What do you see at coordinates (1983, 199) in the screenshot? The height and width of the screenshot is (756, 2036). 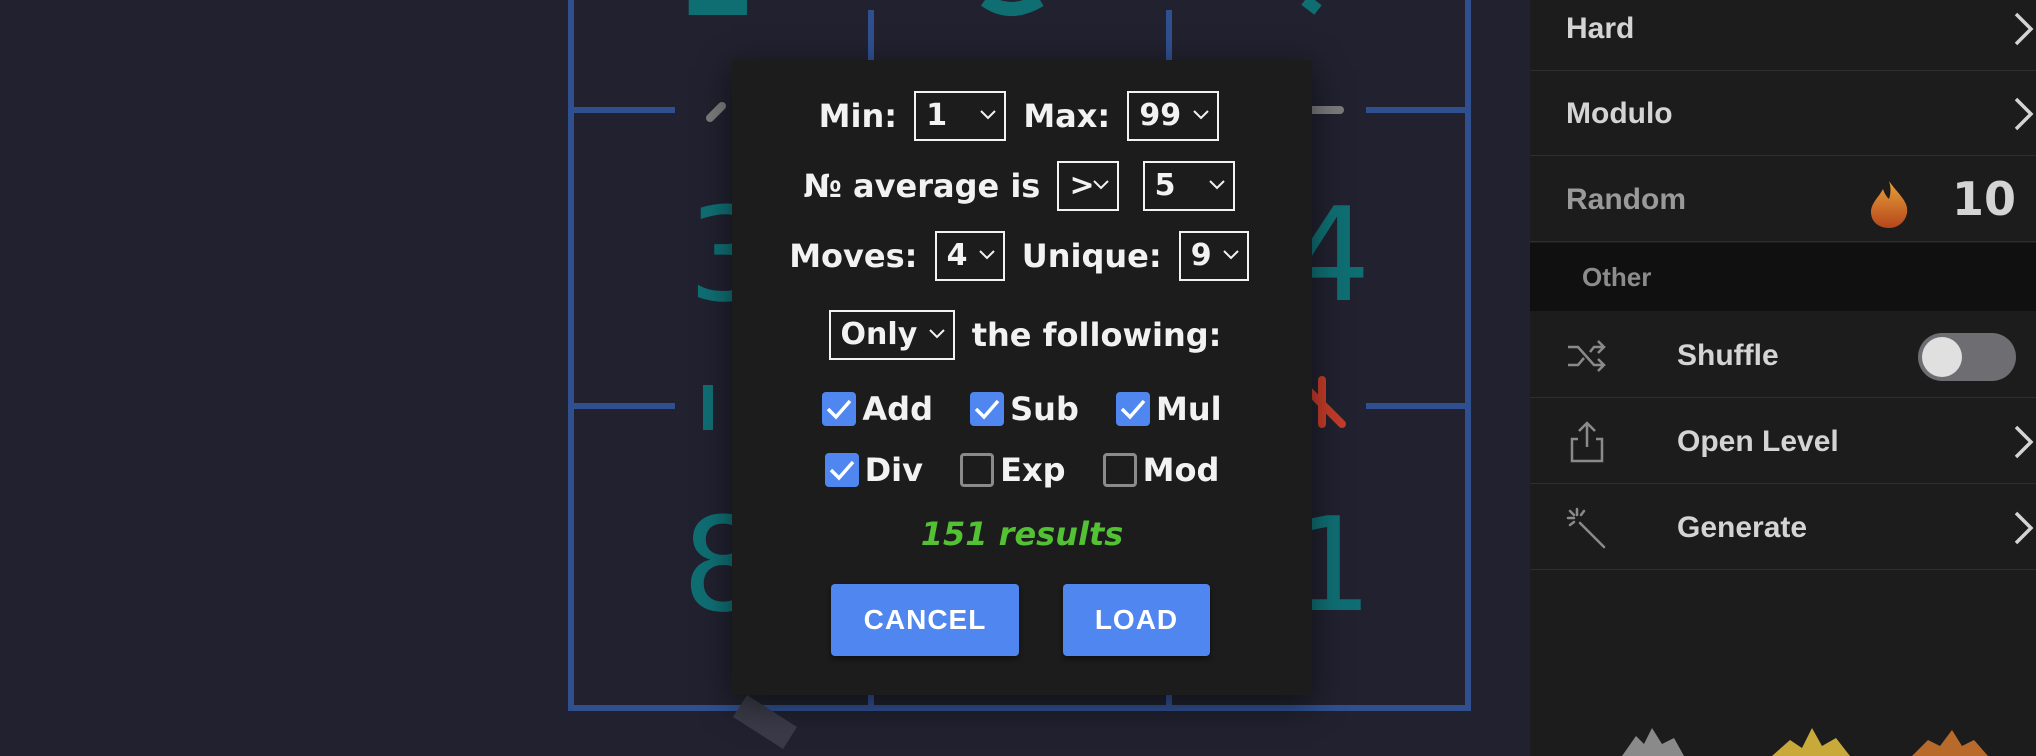 I see `streak-count: 10` at bounding box center [1983, 199].